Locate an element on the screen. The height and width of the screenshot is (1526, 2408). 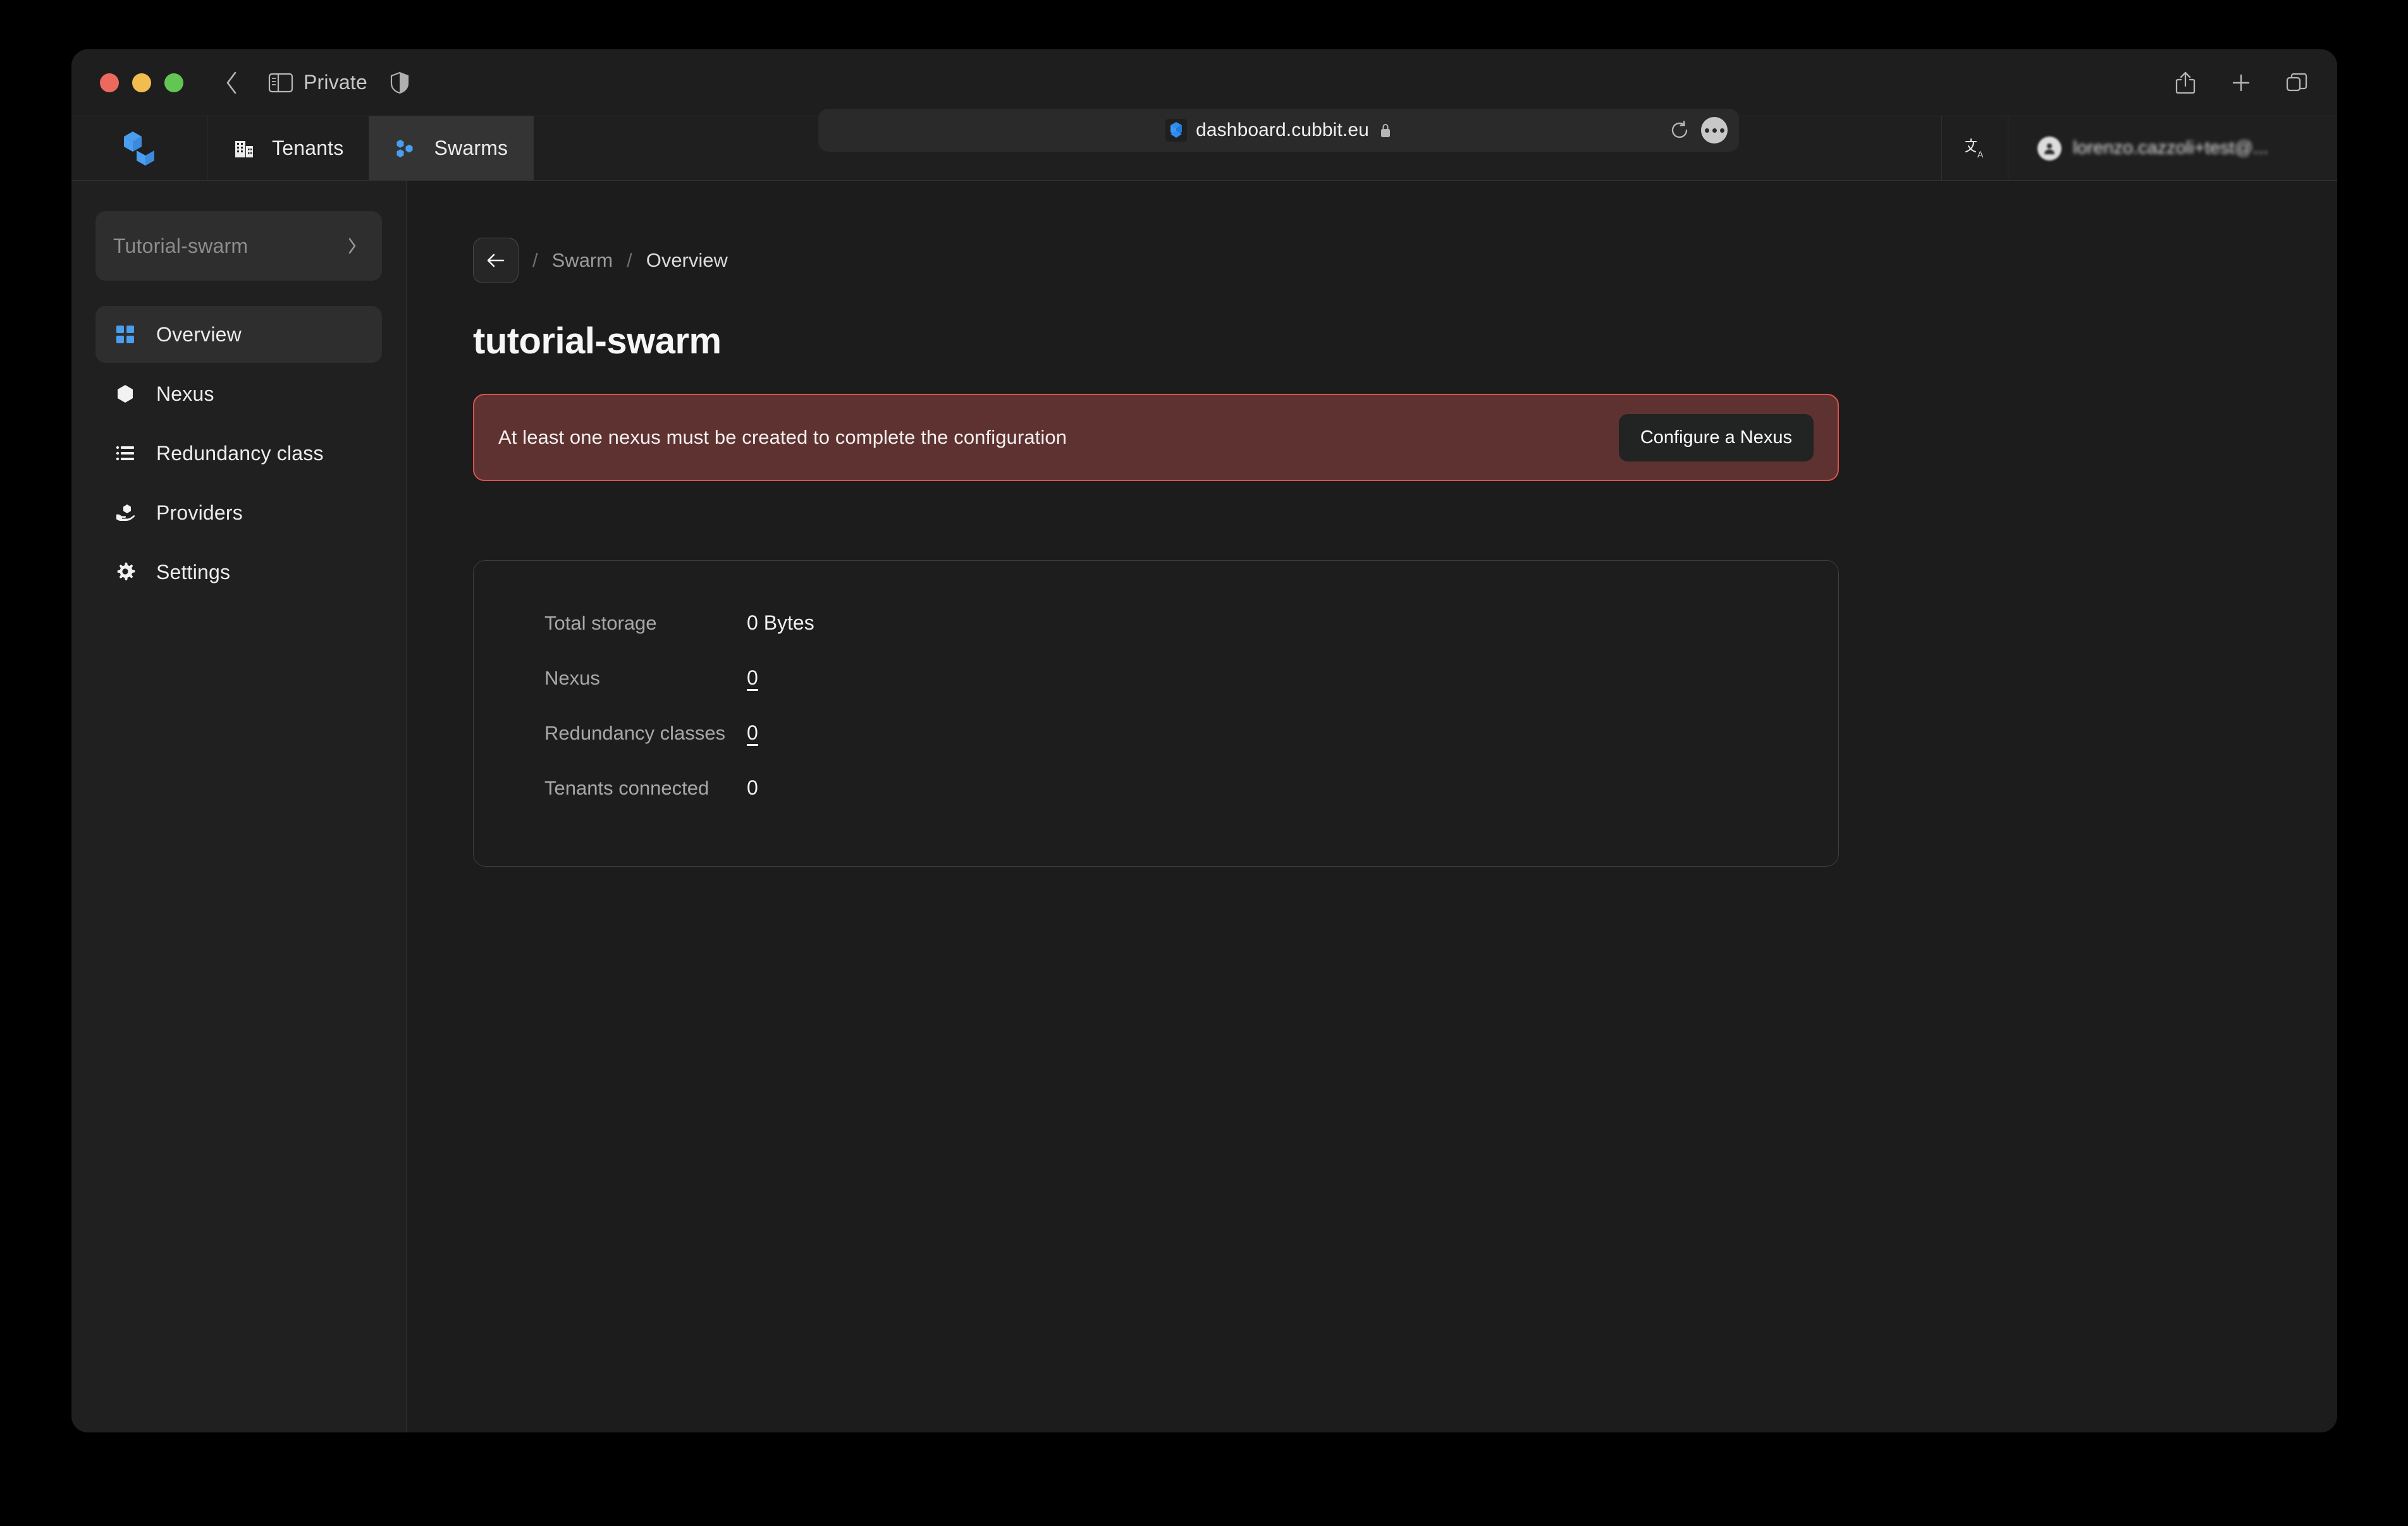
page-title: tutorial-swarm is located at coordinates (597, 341).